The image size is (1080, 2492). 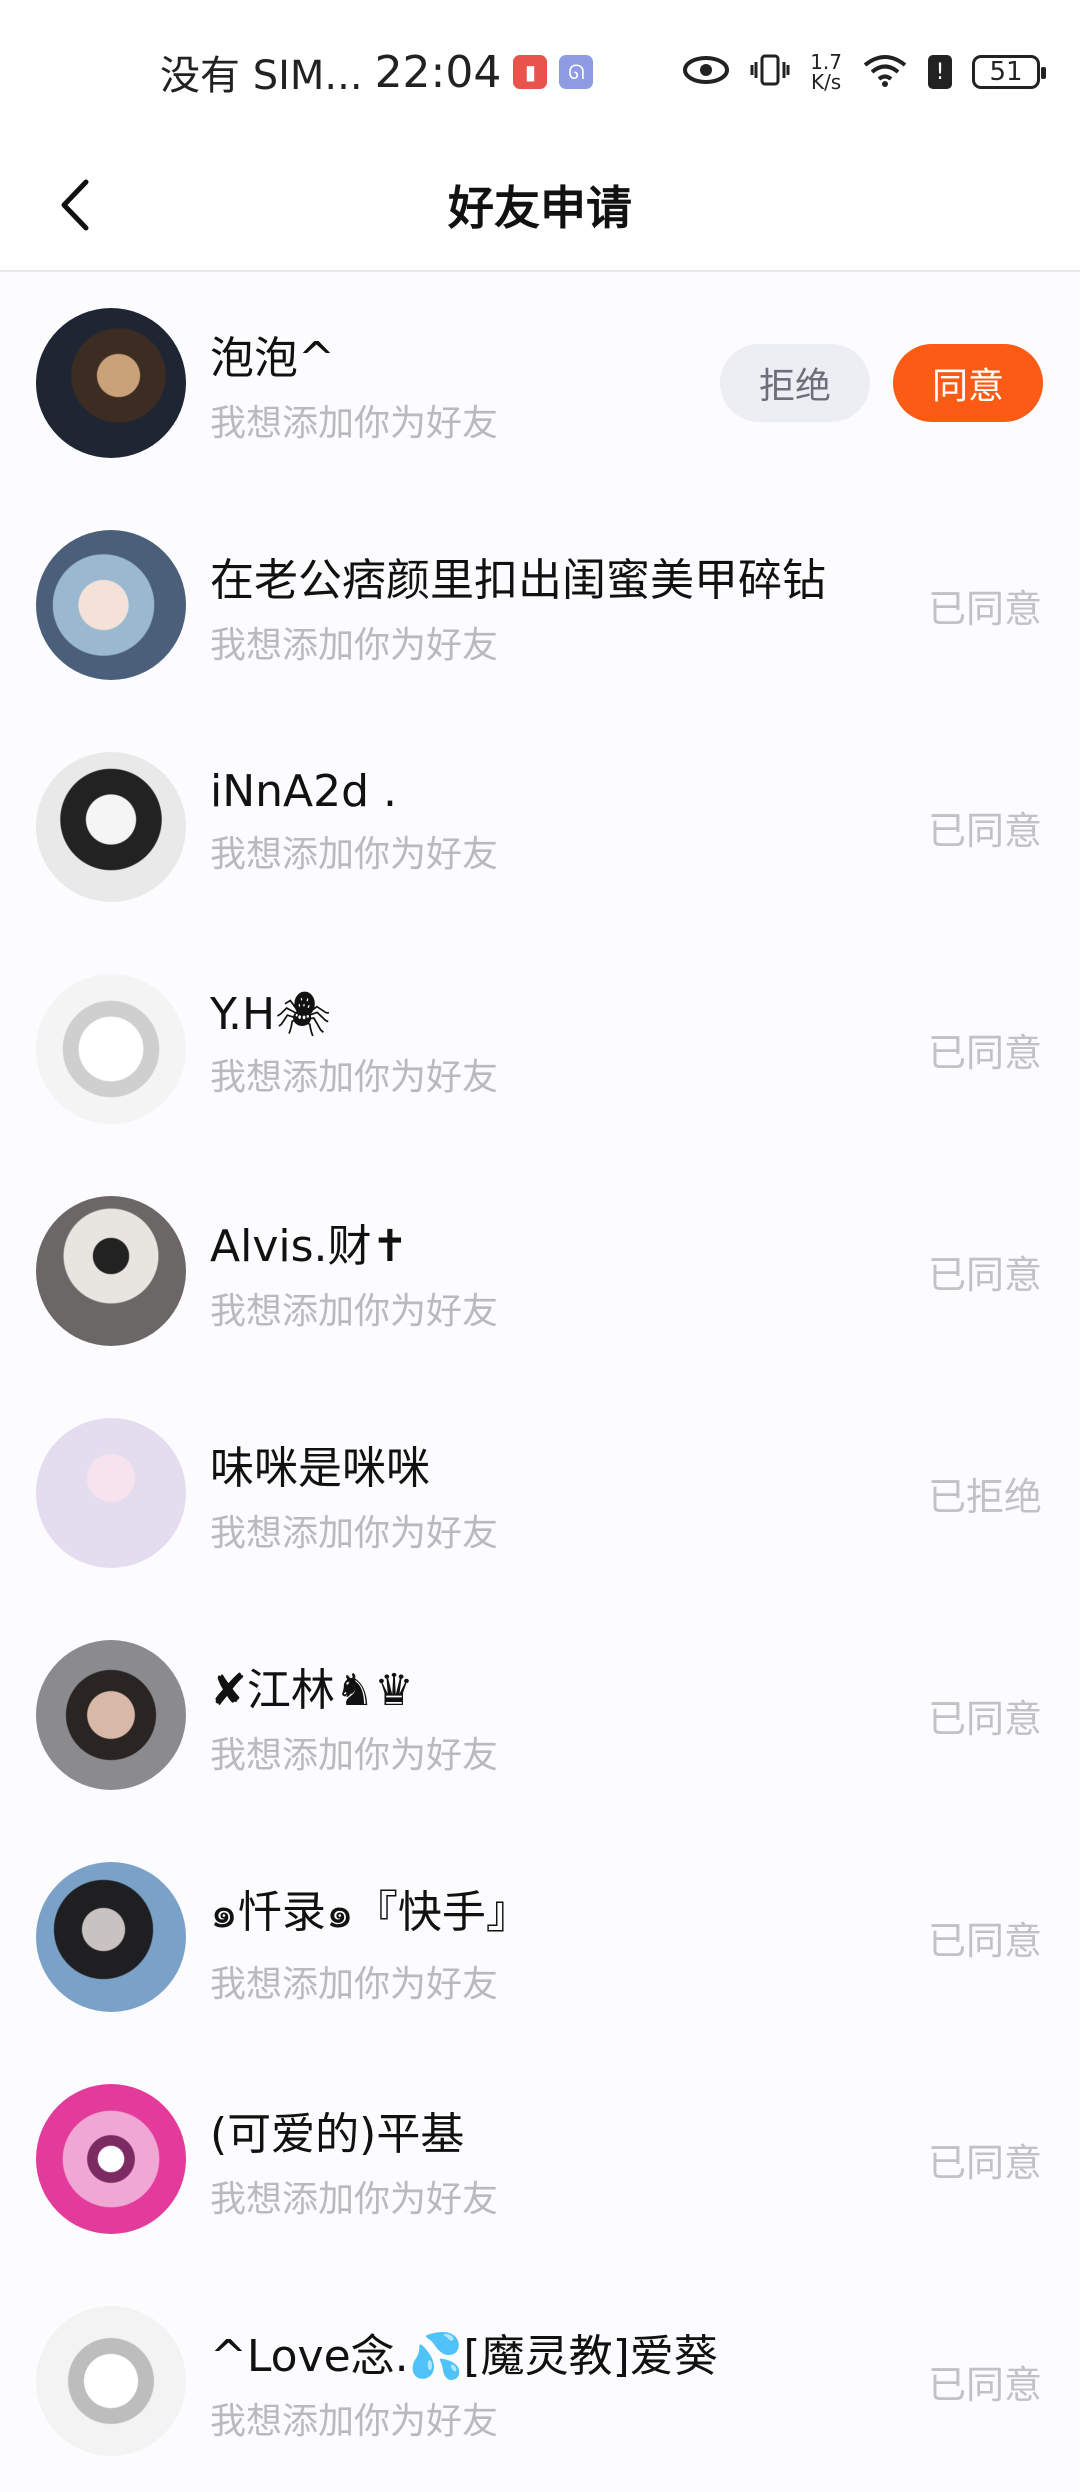 I want to click on request-name: iNnA2d ., so click(x=304, y=791).